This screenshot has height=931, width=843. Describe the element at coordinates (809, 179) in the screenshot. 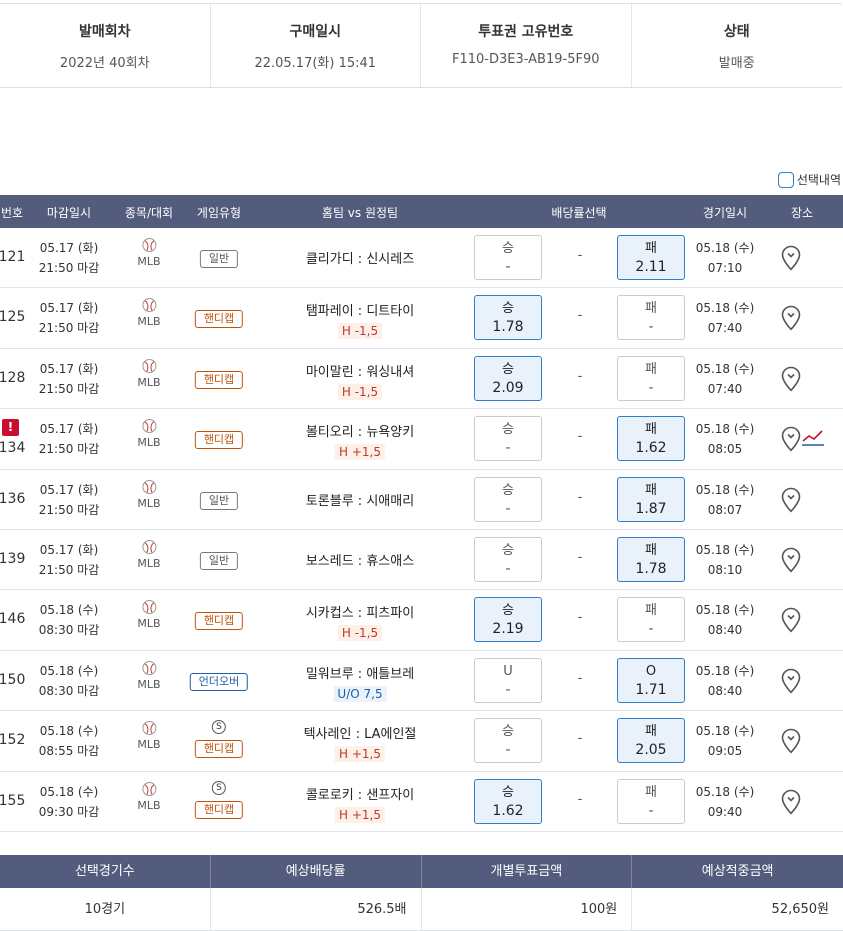

I see `selection-toggle: 선택내역` at that location.